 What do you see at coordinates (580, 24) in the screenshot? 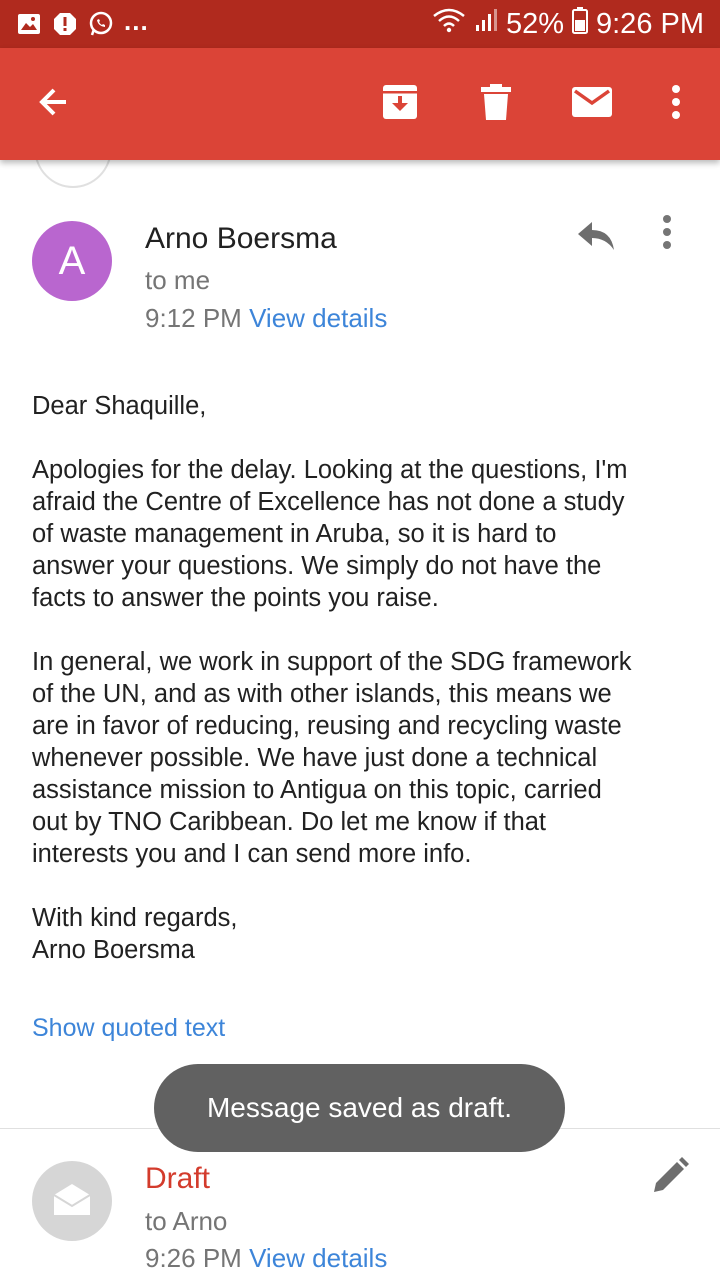
I see `battery-icon` at bounding box center [580, 24].